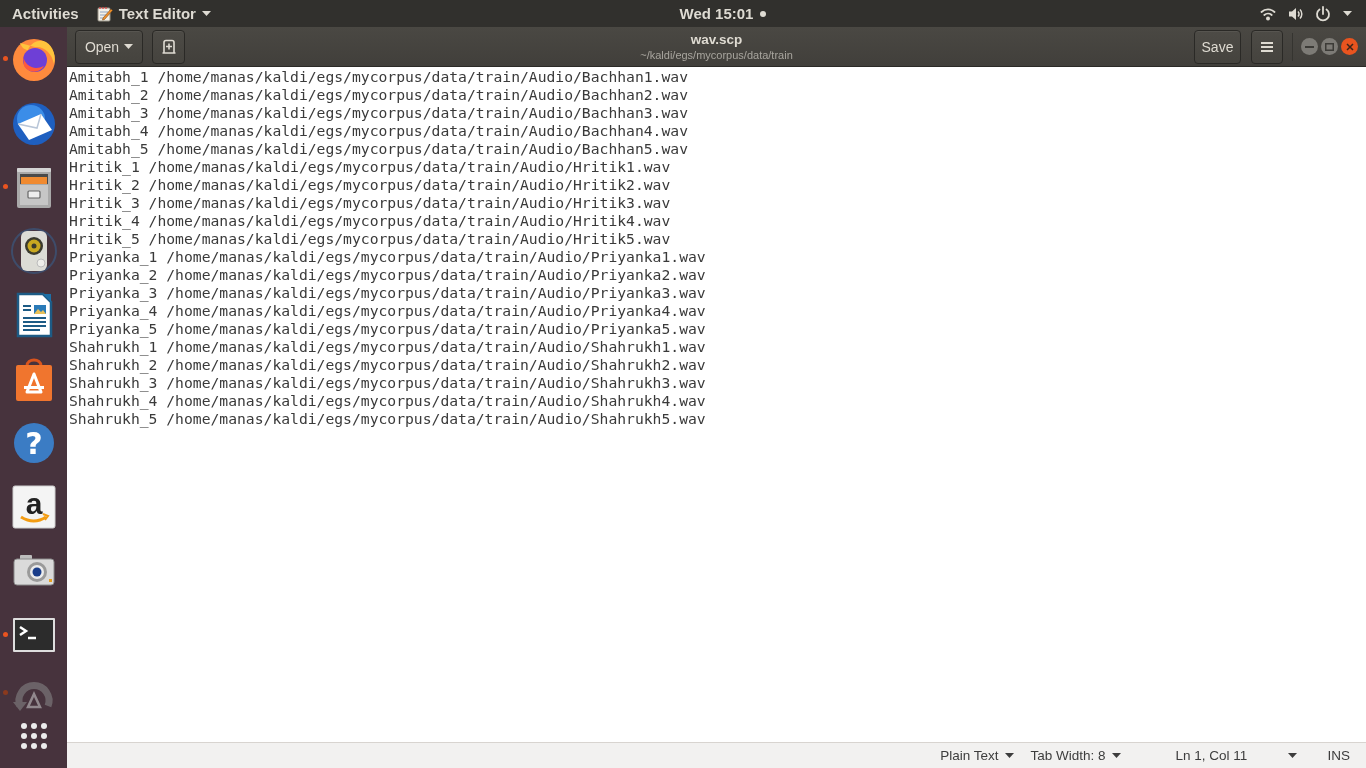  What do you see at coordinates (977, 755) in the screenshot?
I see `language-dropdown: Plain Text` at bounding box center [977, 755].